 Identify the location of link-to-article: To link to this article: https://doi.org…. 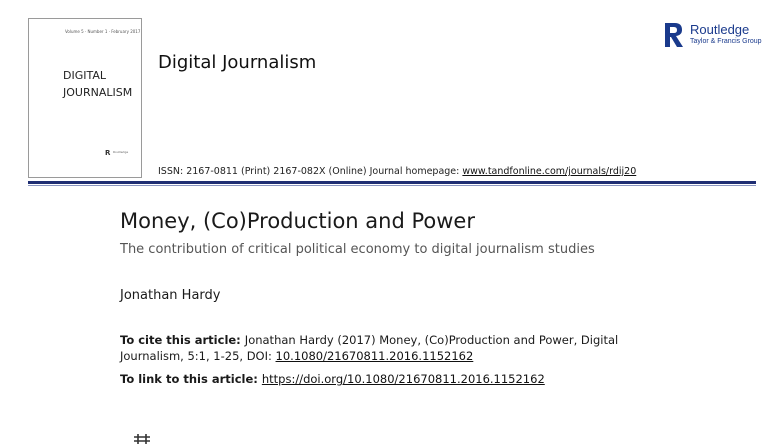
(332, 379).